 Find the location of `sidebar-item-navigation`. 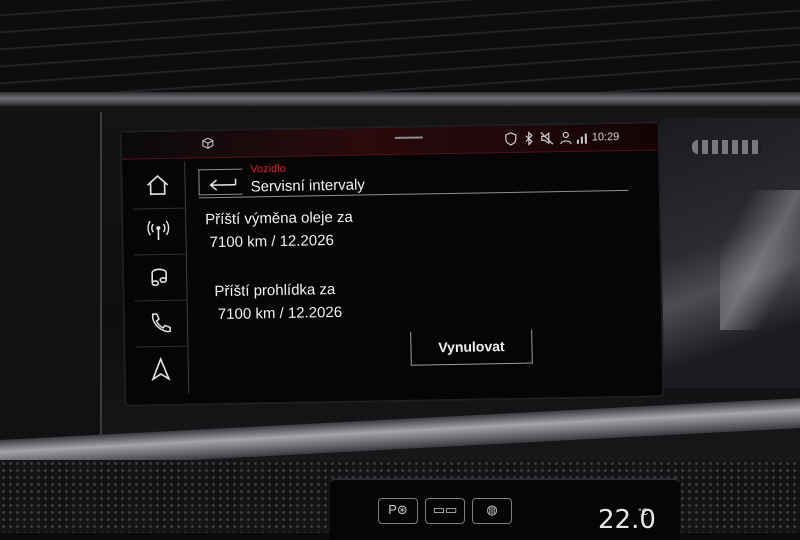

sidebar-item-navigation is located at coordinates (161, 369).